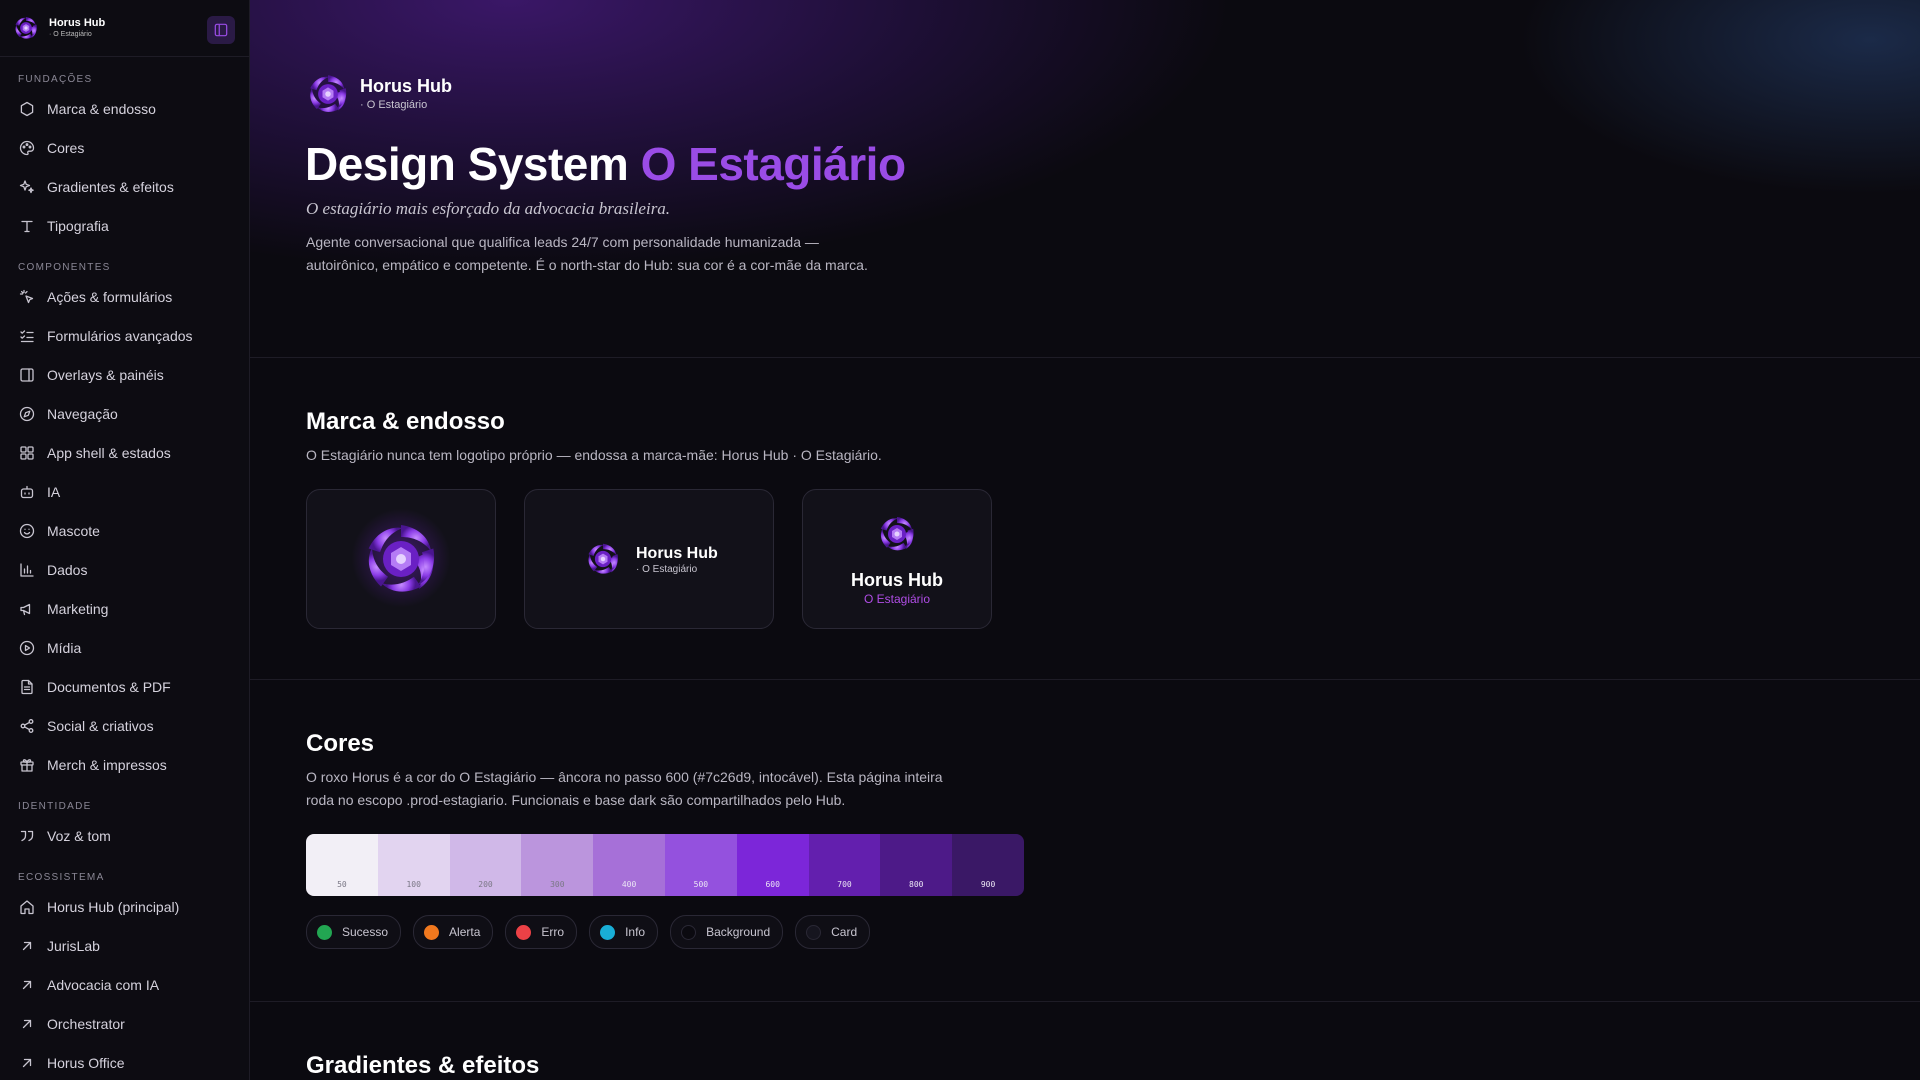 The image size is (1920, 1080). I want to click on logo-stacked-subtitle: O Estagiário, so click(897, 599).